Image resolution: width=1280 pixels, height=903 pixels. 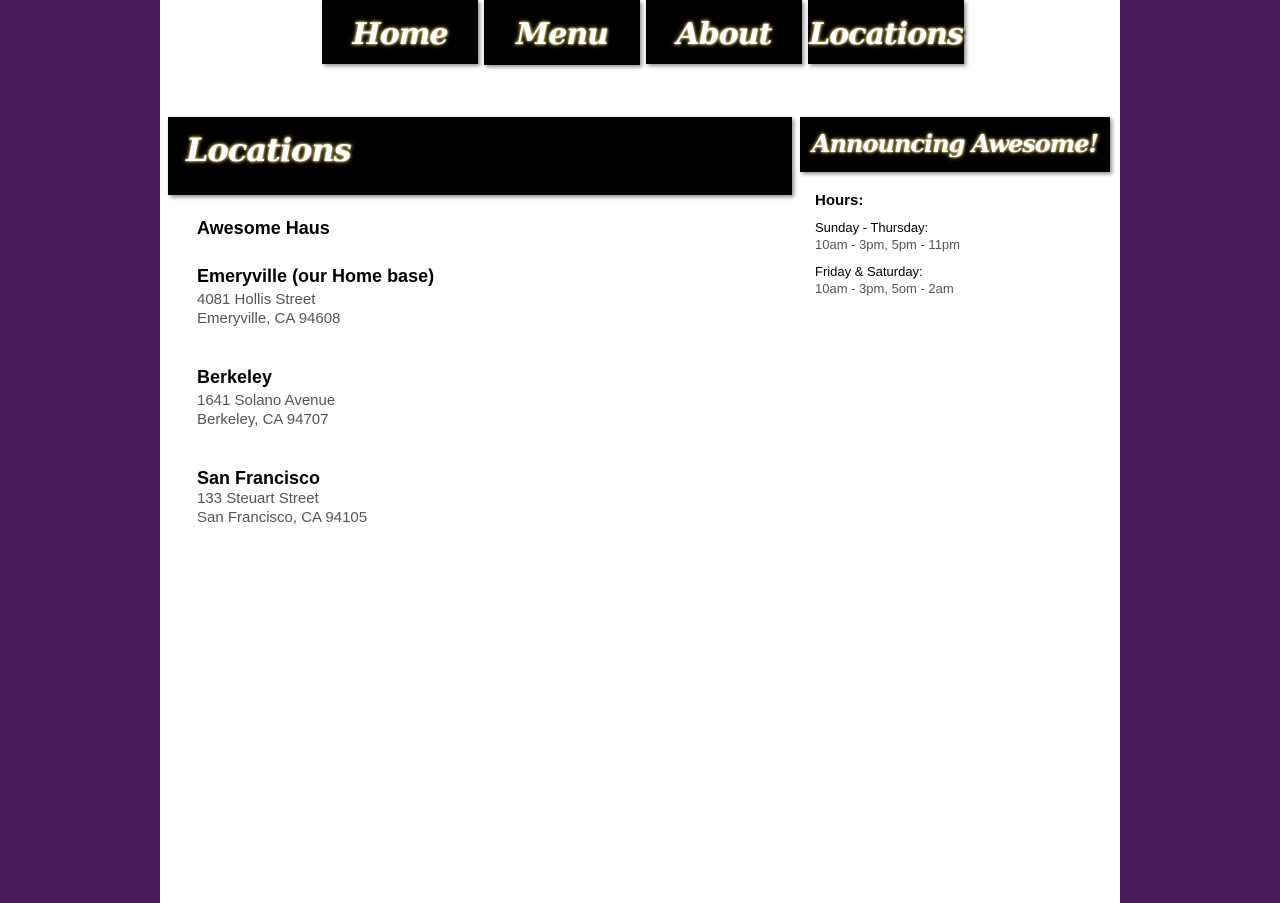 I want to click on hours-times: 10am - 3pm, 5pm - 11pm, so click(x=887, y=244).